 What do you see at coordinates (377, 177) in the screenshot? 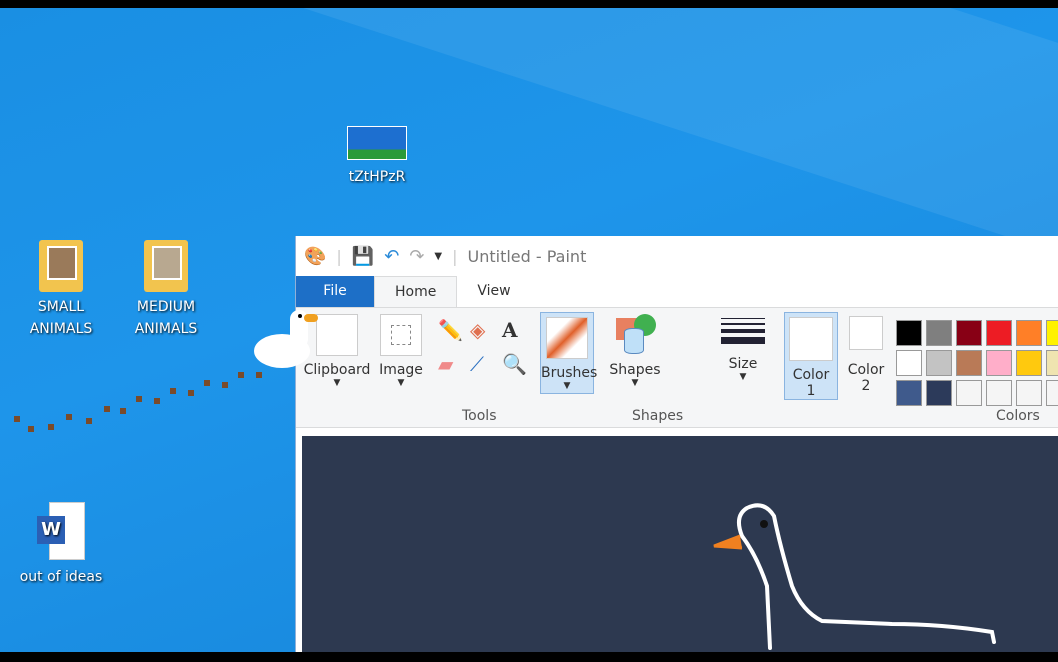
I see `icon-label: tZtHPzR` at bounding box center [377, 177].